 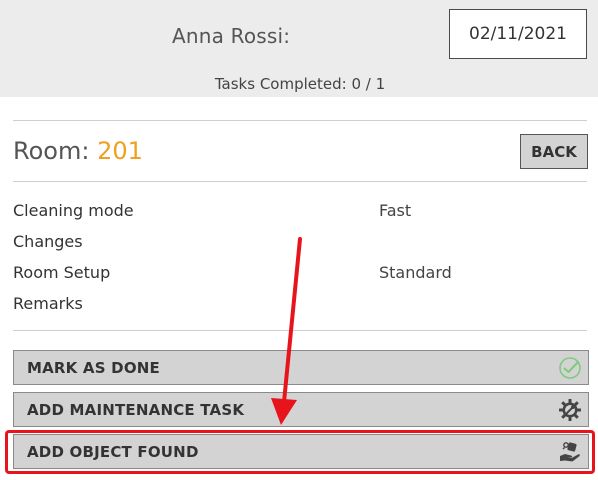 I want to click on tasks-completed-counter: Tasks Completed: 0 / 1, so click(x=300, y=84).